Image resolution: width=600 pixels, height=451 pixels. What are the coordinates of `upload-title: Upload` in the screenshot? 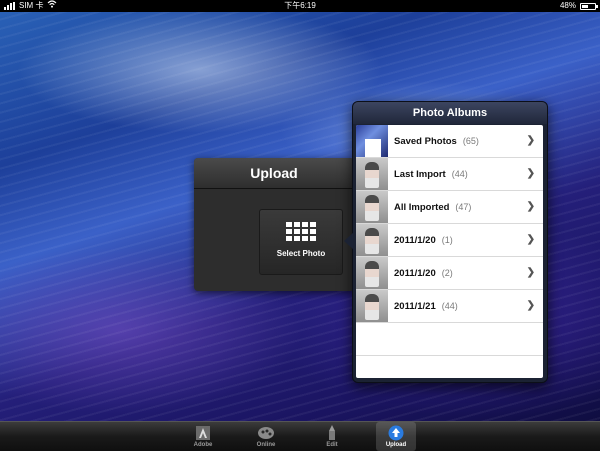 It's located at (274, 173).